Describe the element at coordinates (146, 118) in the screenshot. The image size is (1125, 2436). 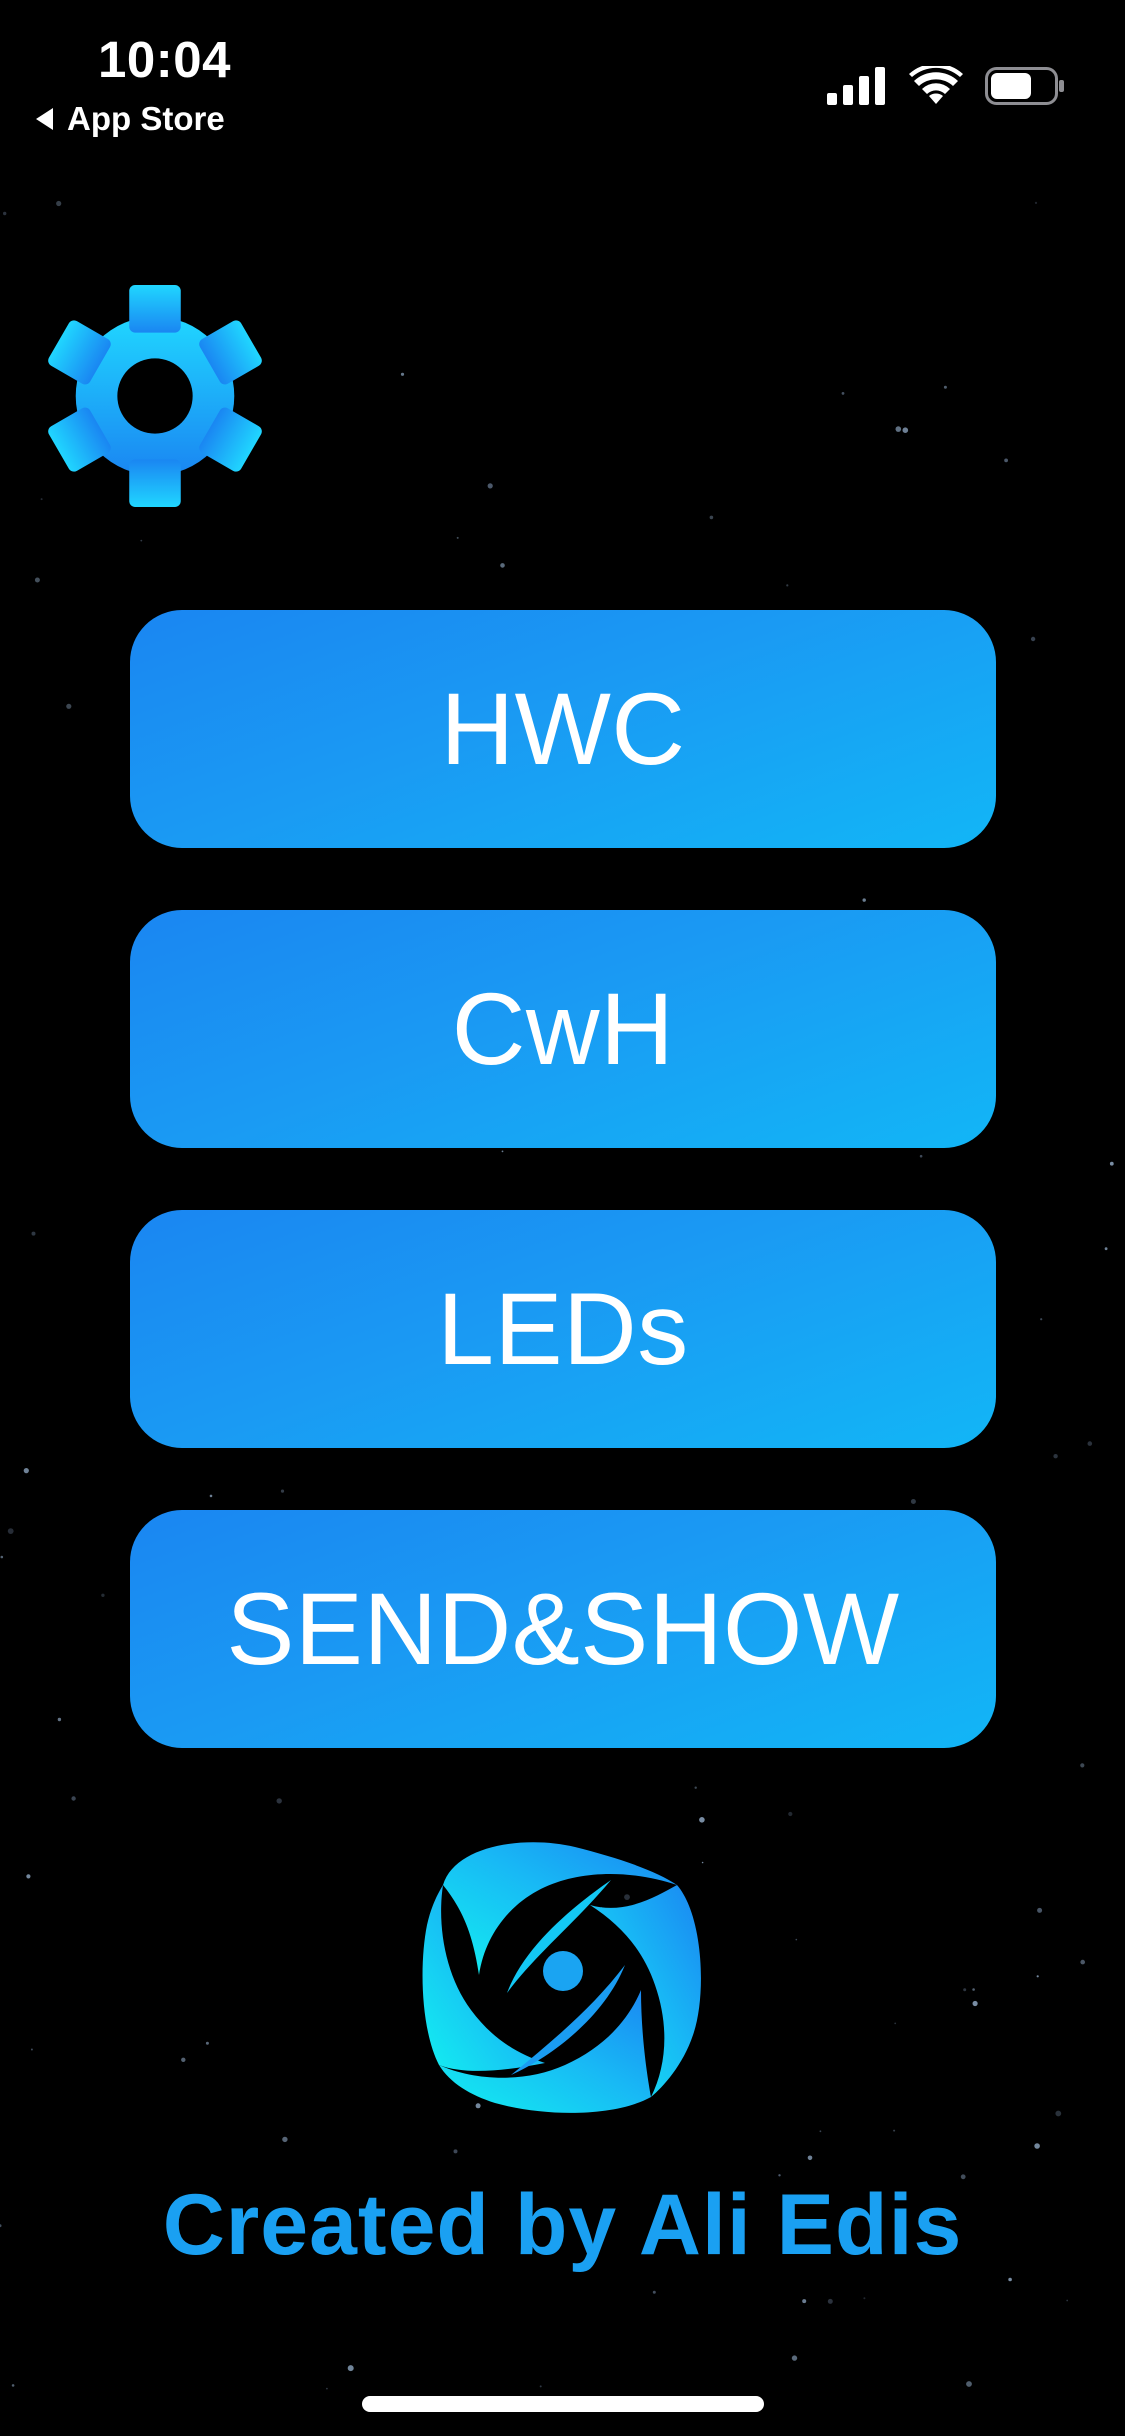
I see `back-label: App Store` at that location.